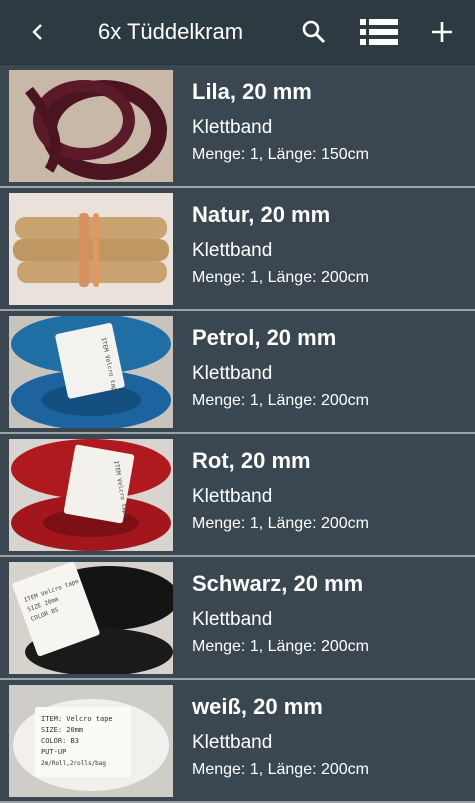 This screenshot has width=475, height=803. Describe the element at coordinates (77, 719) in the screenshot. I see `svg-text: ITEM: Velcro tape` at that location.